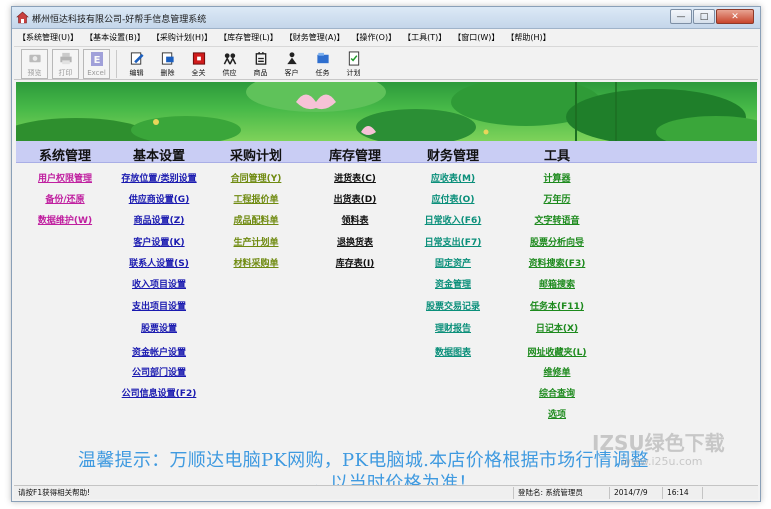 Image resolution: width=771 pixels, height=509 pixels. What do you see at coordinates (248, 37) in the screenshot?
I see `menu-inventory: 【库存管理(L)】` at bounding box center [248, 37].